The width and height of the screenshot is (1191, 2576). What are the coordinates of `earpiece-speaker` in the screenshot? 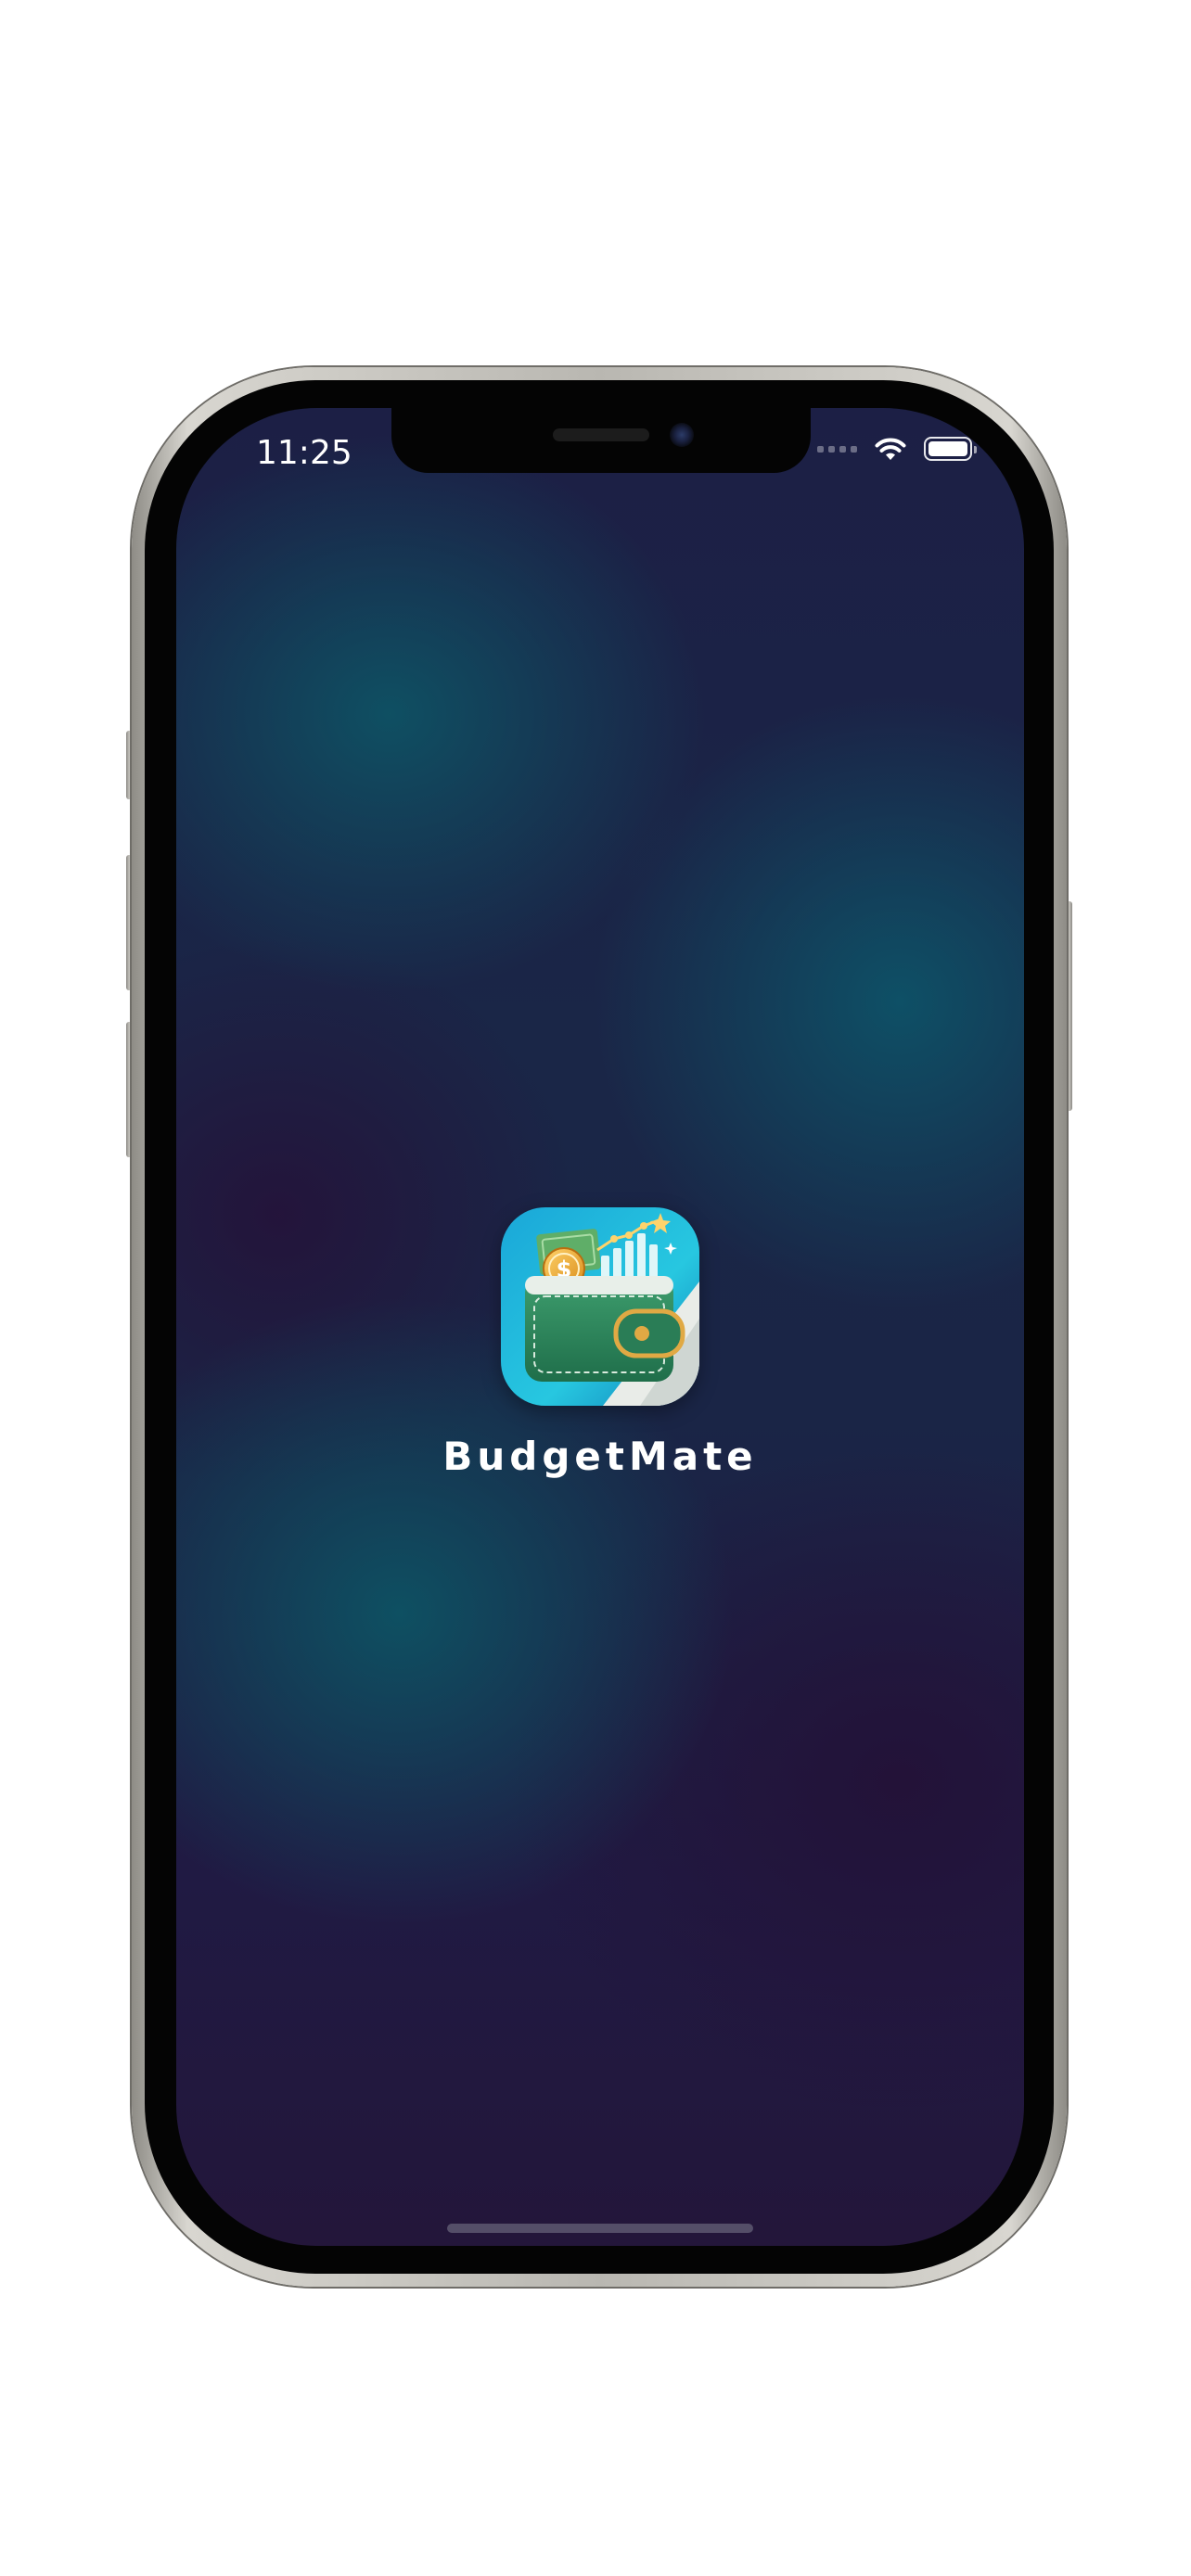 It's located at (601, 435).